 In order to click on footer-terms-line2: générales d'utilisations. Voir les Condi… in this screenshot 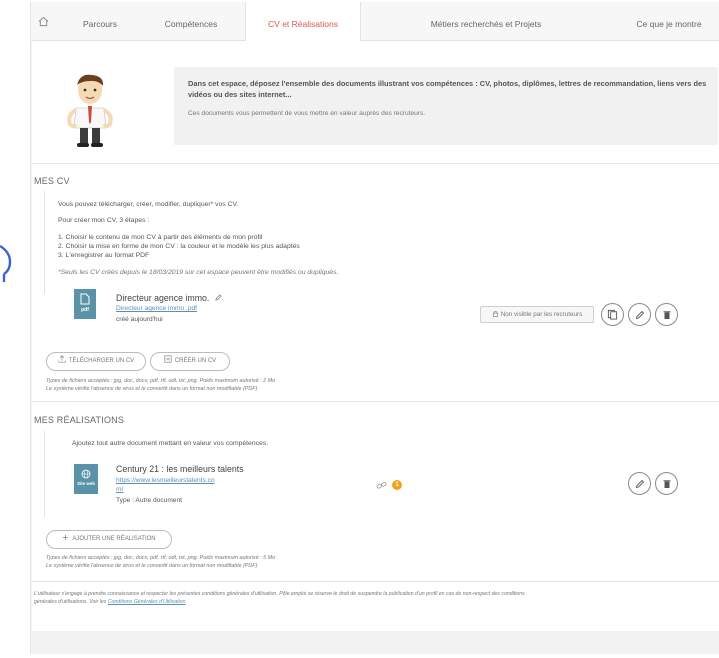, I will do `click(110, 602)`.